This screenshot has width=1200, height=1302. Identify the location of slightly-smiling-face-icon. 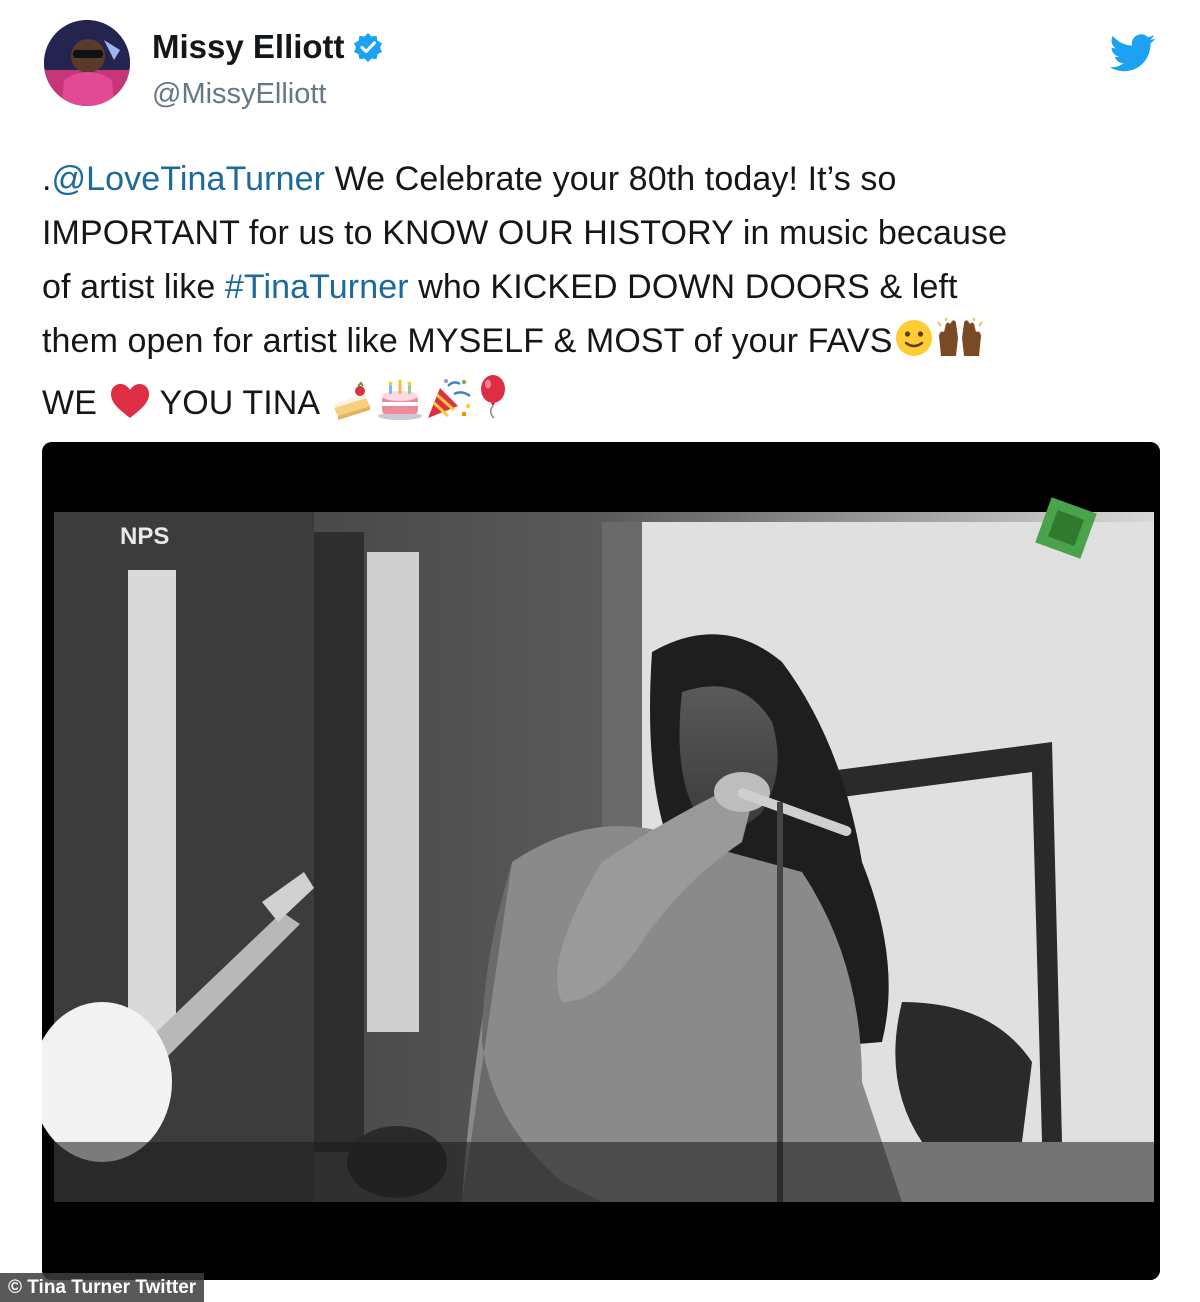
(914, 346).